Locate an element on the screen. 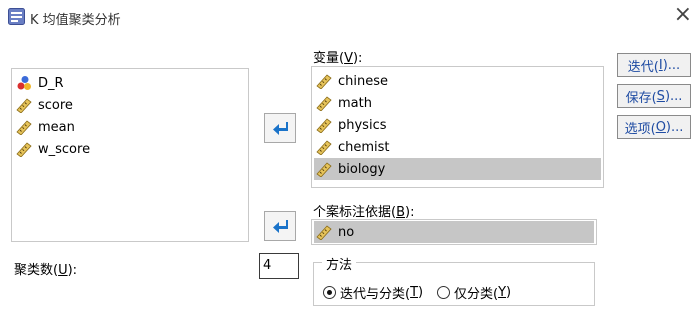  list-item-label: D_R is located at coordinates (51, 83).